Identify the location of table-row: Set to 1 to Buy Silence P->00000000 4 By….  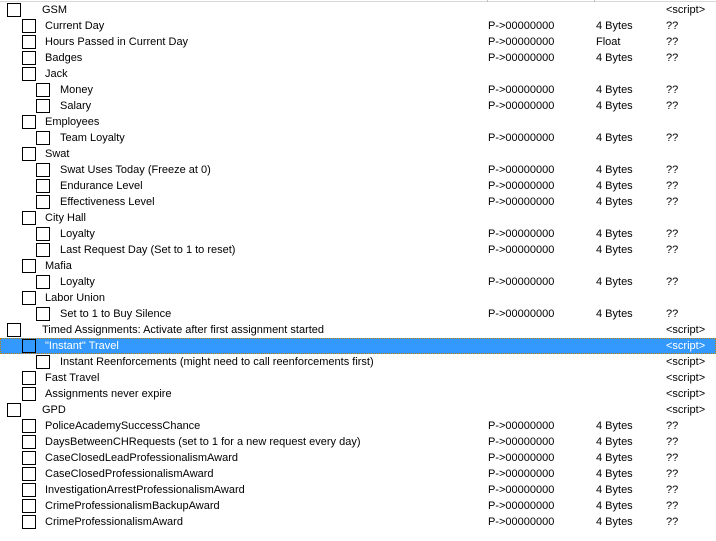
(358, 314).